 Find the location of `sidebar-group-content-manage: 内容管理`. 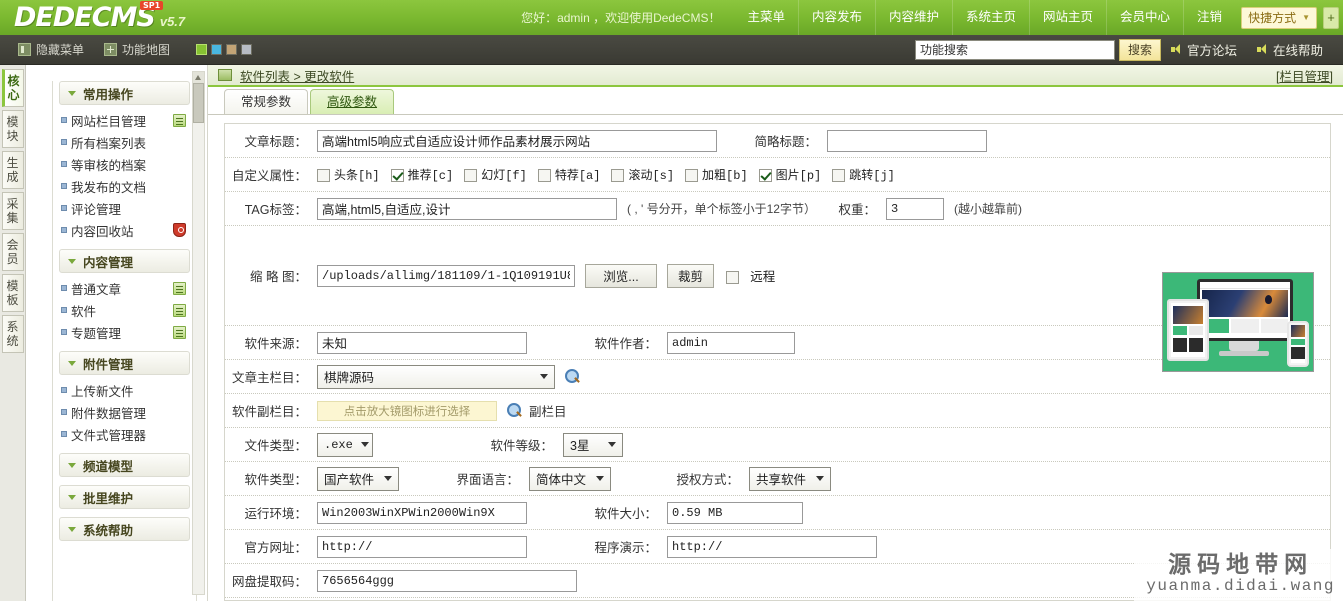

sidebar-group-content-manage: 内容管理 is located at coordinates (124, 261).